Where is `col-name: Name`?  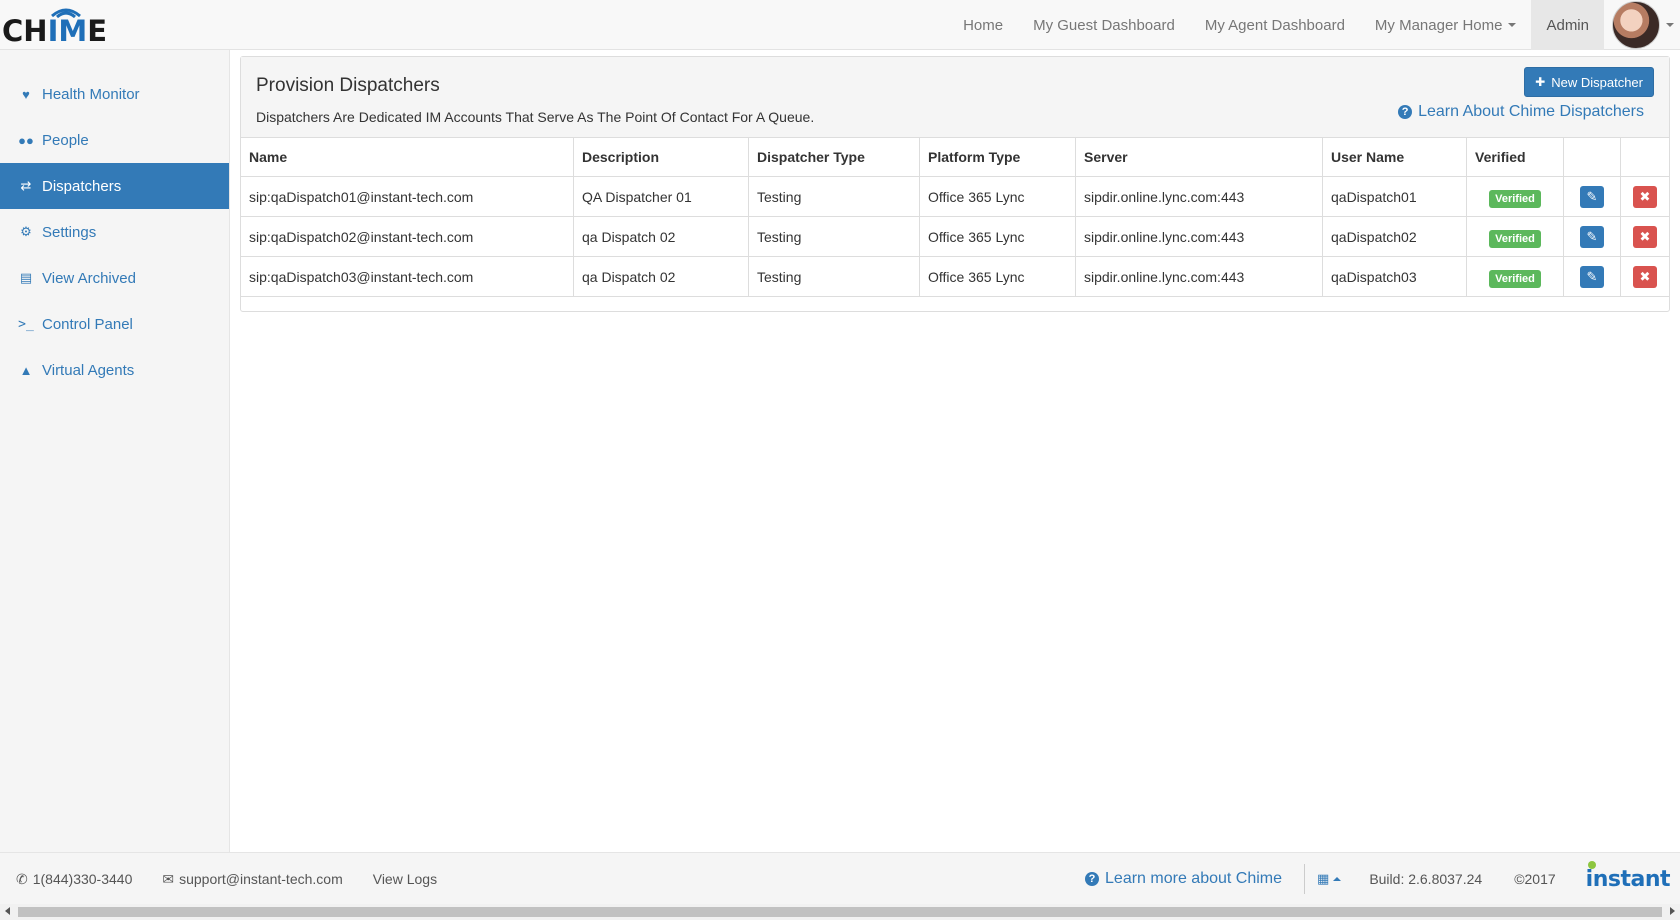
col-name: Name is located at coordinates (407, 157).